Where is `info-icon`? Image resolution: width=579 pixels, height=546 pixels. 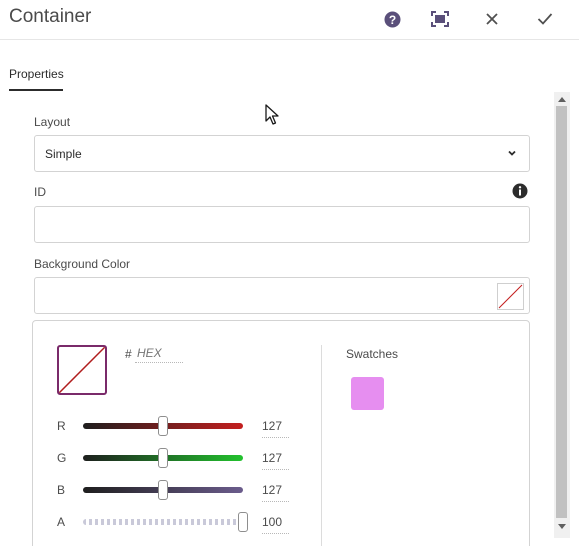
info-icon is located at coordinates (520, 191).